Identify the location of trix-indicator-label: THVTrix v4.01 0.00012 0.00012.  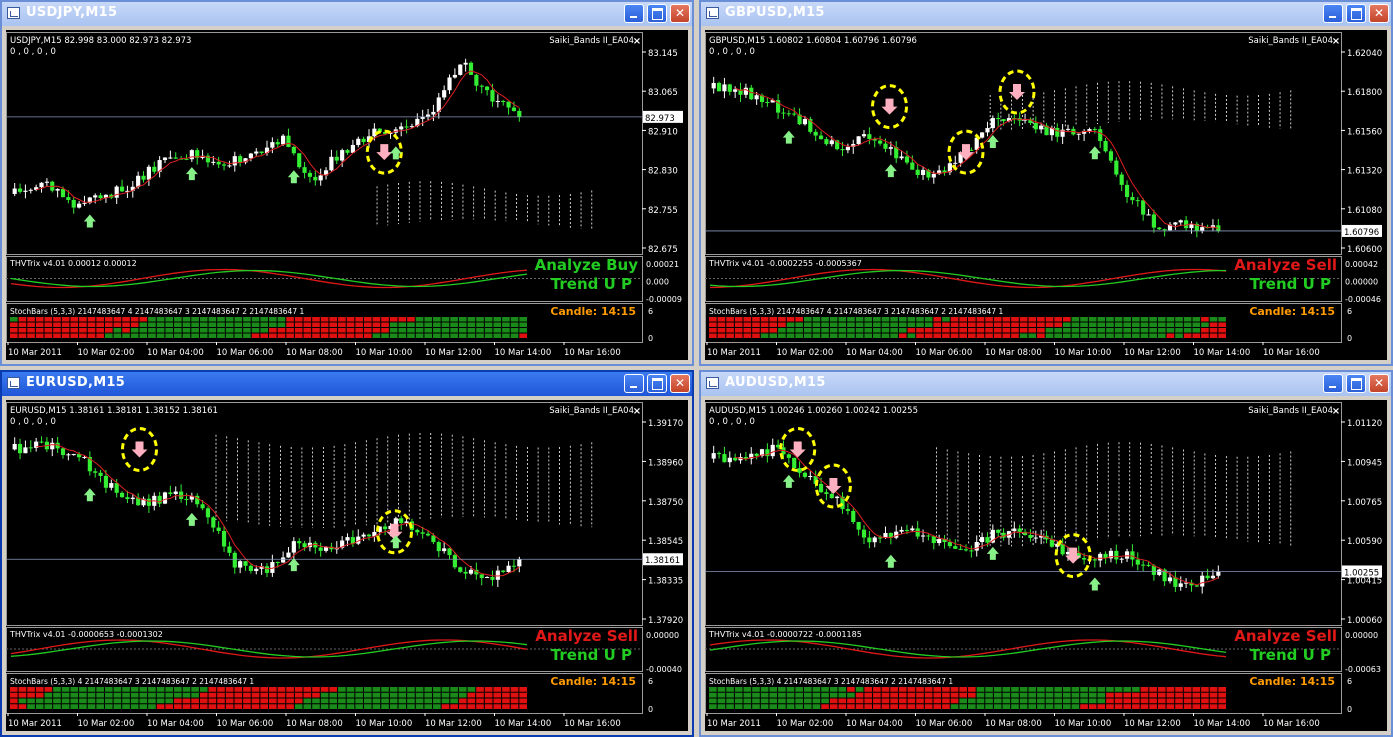
(73, 263).